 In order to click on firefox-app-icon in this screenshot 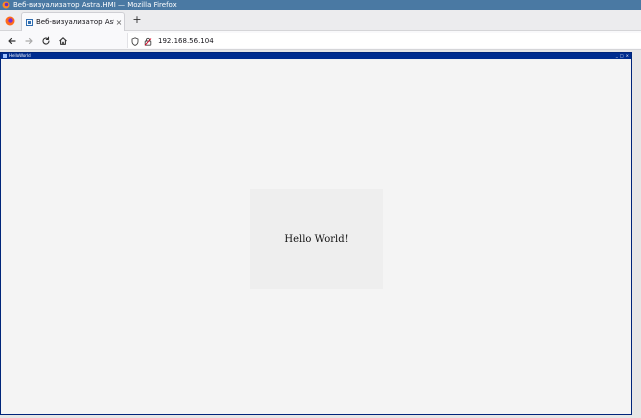, I will do `click(6, 5)`.